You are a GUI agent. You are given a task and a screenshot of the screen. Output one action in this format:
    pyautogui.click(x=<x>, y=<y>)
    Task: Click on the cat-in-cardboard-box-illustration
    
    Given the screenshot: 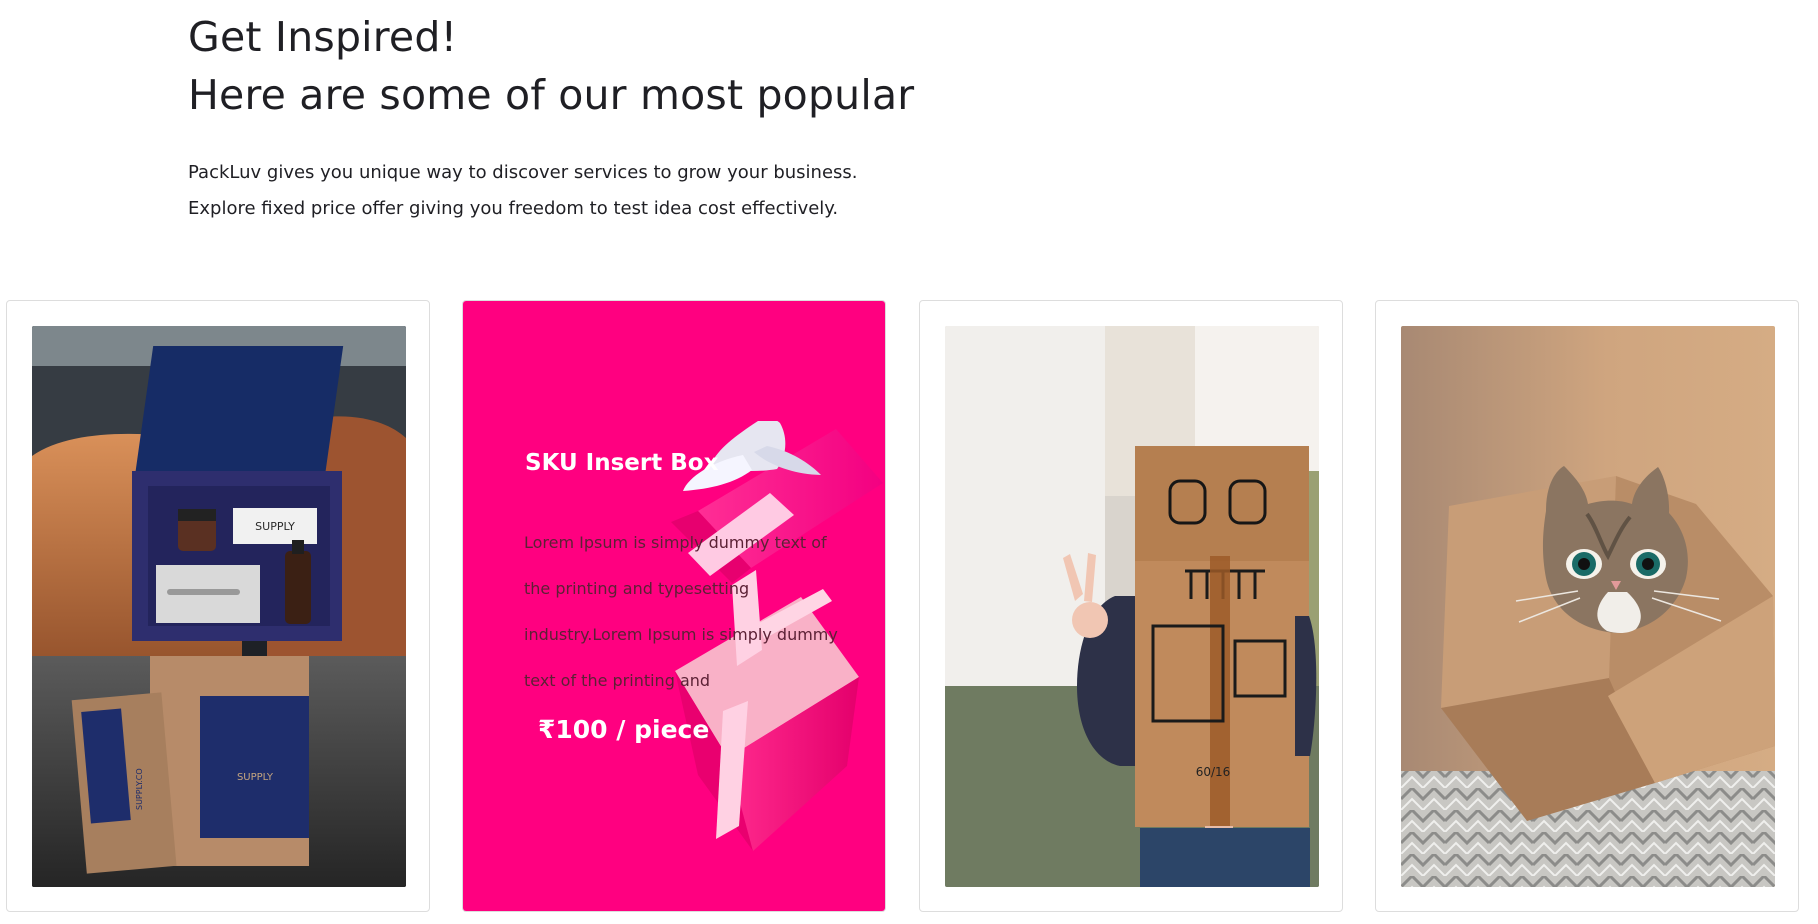 What is the action you would take?
    pyautogui.click(x=1588, y=606)
    